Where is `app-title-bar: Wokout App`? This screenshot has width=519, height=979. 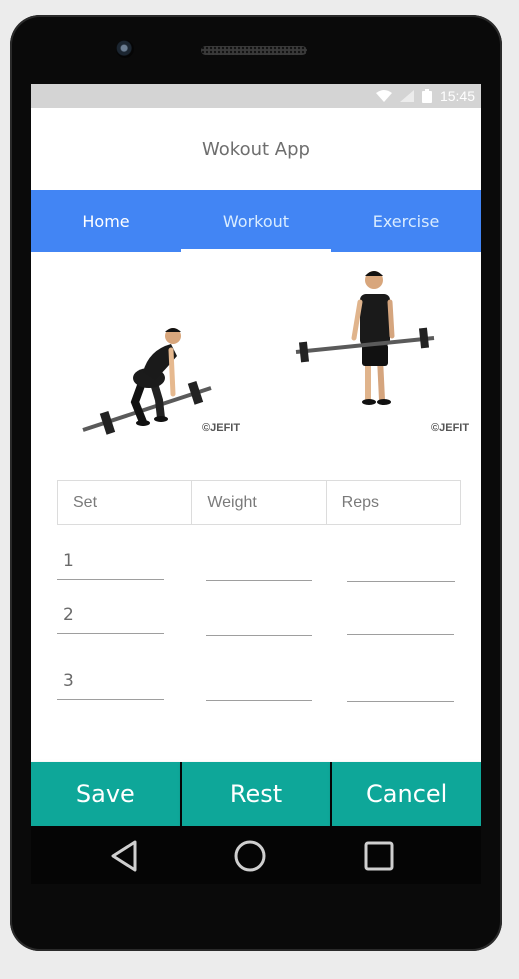
app-title-bar: Wokout App is located at coordinates (256, 149).